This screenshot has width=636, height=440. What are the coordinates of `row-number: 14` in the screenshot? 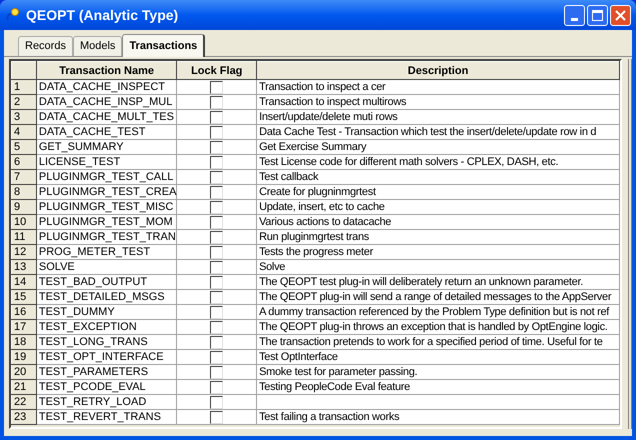 It's located at (24, 282).